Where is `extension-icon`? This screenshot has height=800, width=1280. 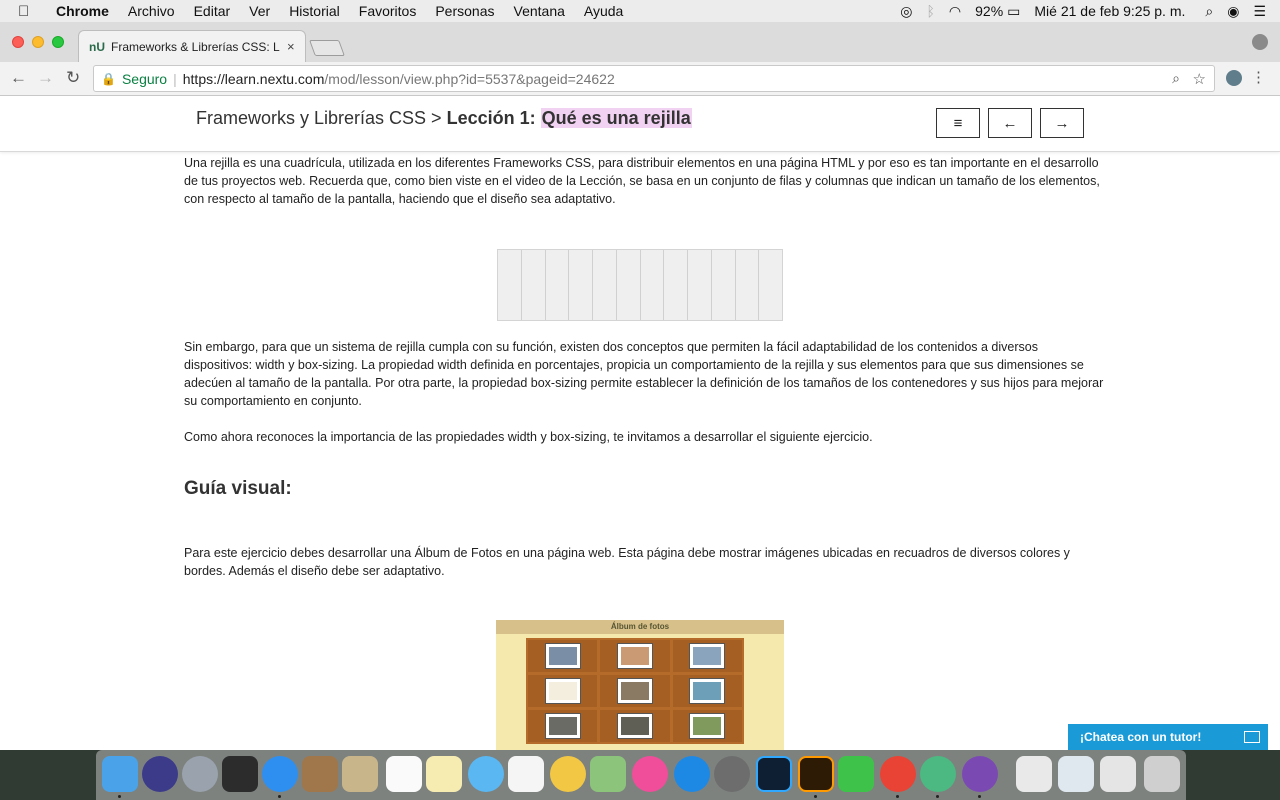
extension-icon is located at coordinates (1234, 78).